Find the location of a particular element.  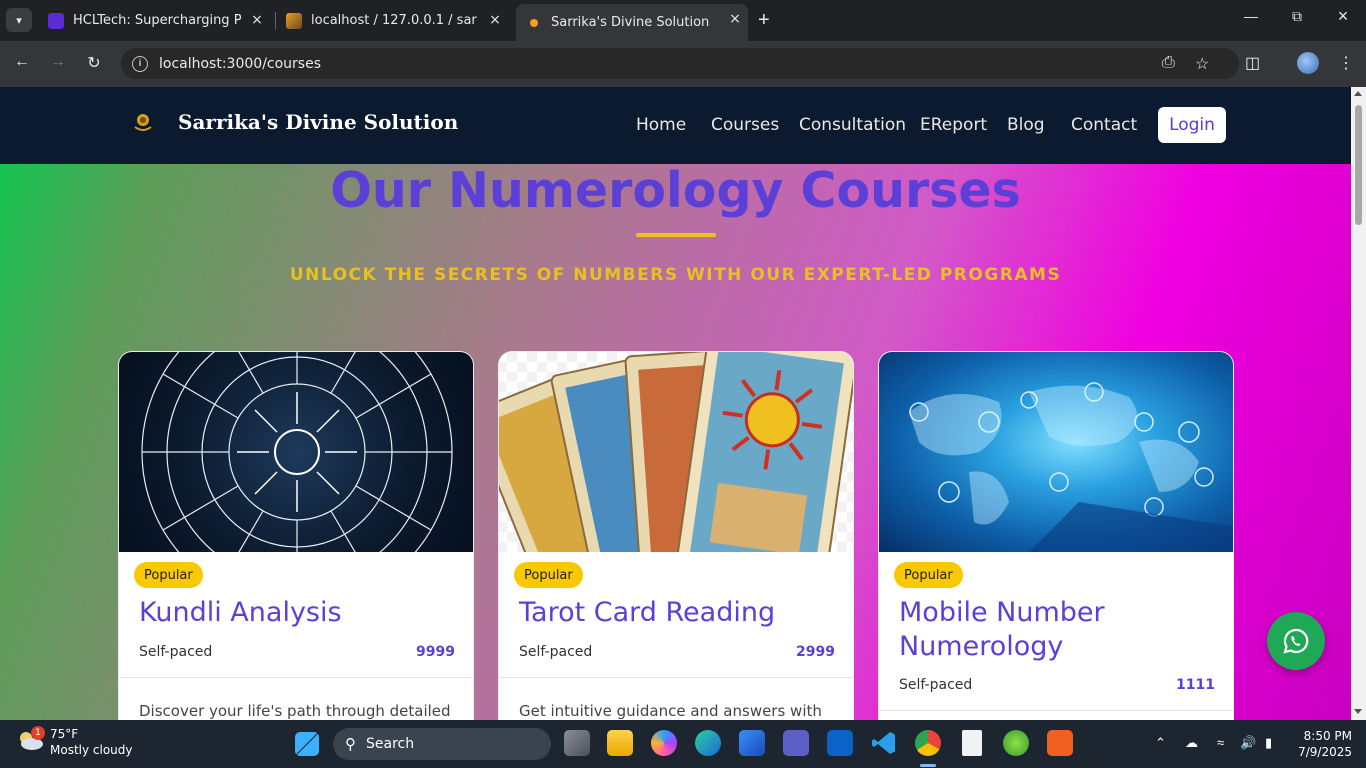

outlook-icon is located at coordinates (840, 743).